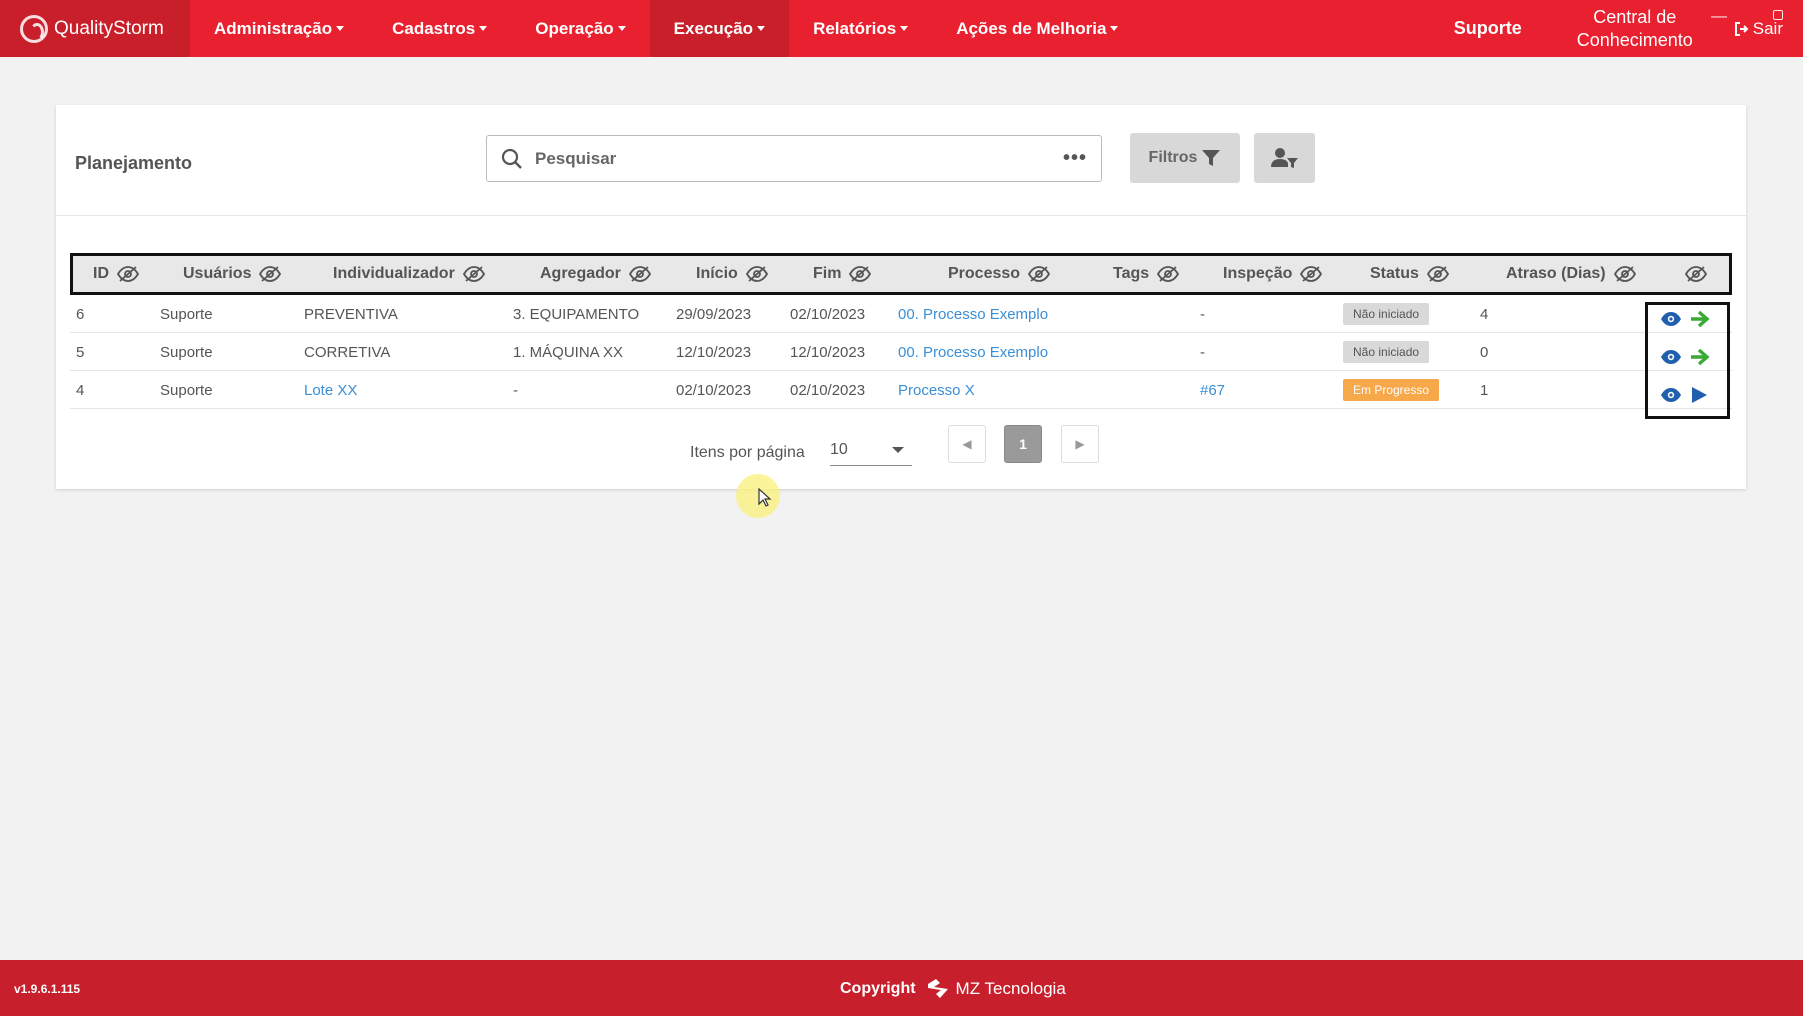 This screenshot has height=1016, width=1803. I want to click on menu-cadastros: Cadastros, so click(439, 28).